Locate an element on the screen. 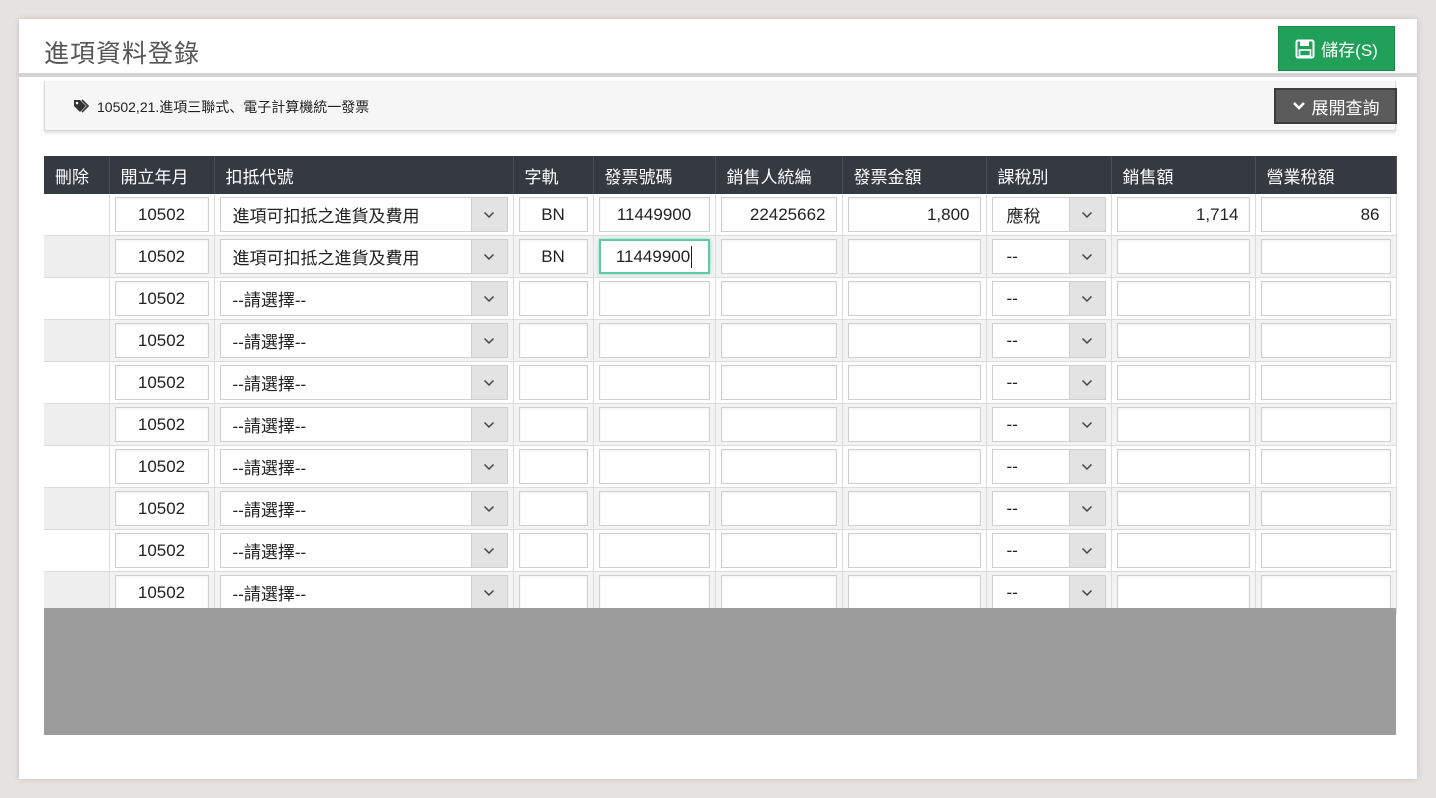 Image resolution: width=1436 pixels, height=798 pixels. seller-id-input: 22425662 is located at coordinates (778, 214).